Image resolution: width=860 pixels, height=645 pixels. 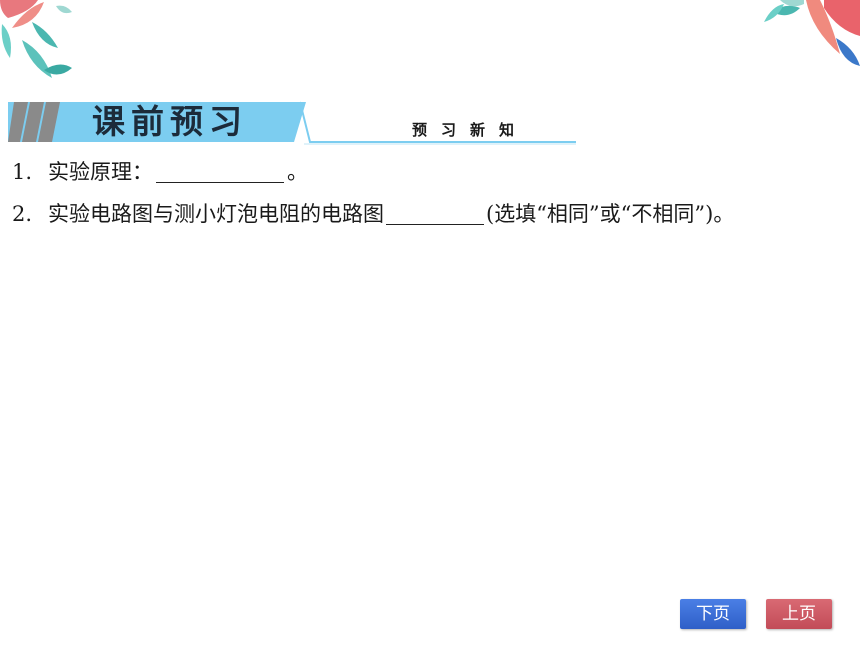 I want to click on question-number: 2., so click(x=22, y=214).